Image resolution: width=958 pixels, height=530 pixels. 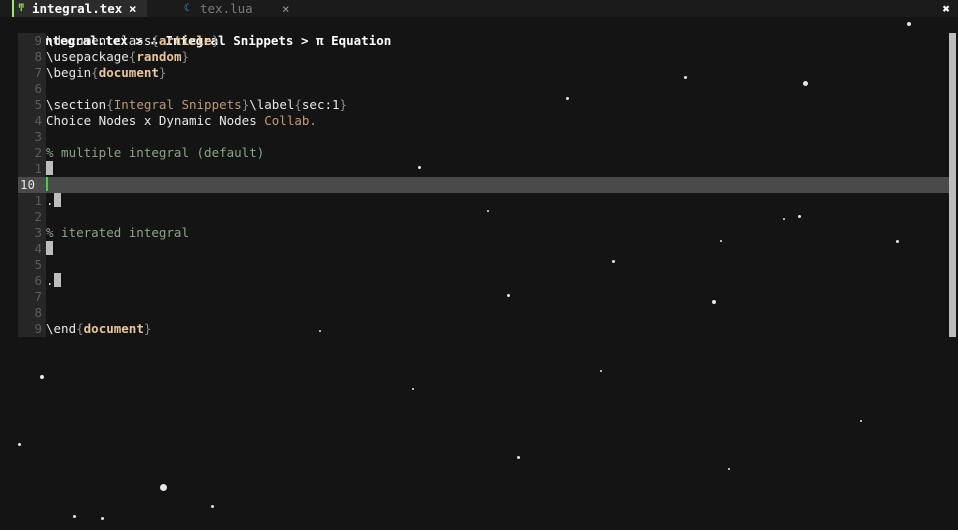 What do you see at coordinates (61, 328) in the screenshot?
I see `code-token: \end` at bounding box center [61, 328].